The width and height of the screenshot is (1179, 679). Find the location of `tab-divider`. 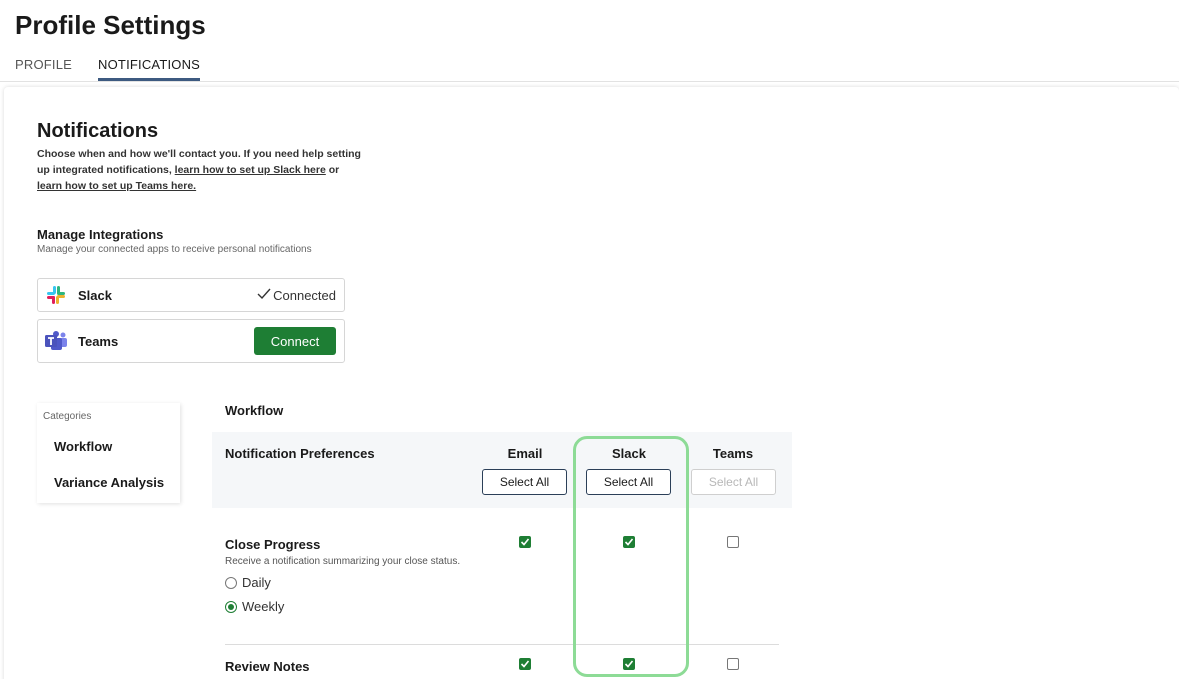

tab-divider is located at coordinates (589, 81).